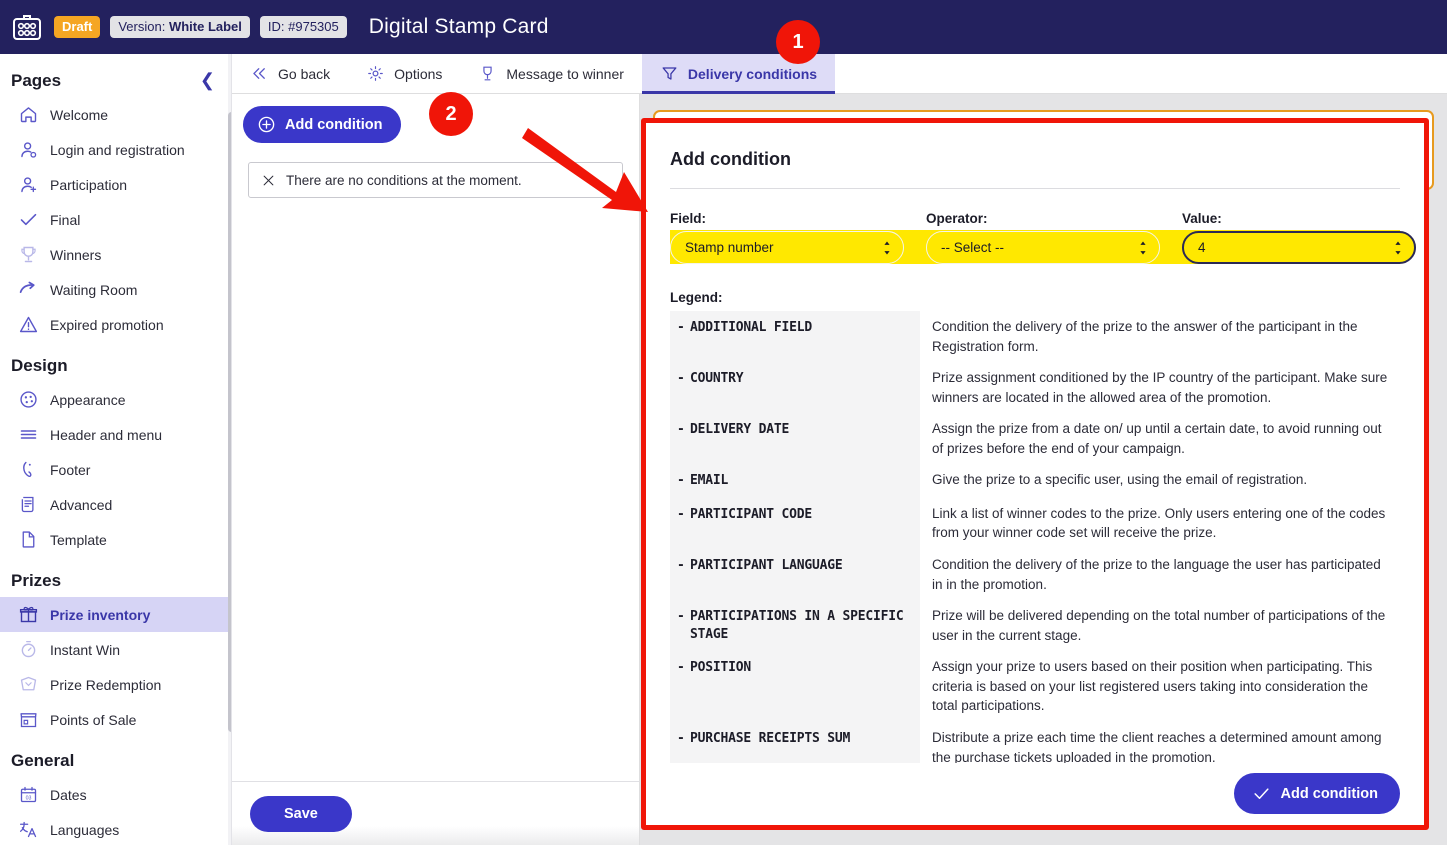 The height and width of the screenshot is (845, 1447). I want to click on sidebar-item-label: Participation, so click(89, 184).